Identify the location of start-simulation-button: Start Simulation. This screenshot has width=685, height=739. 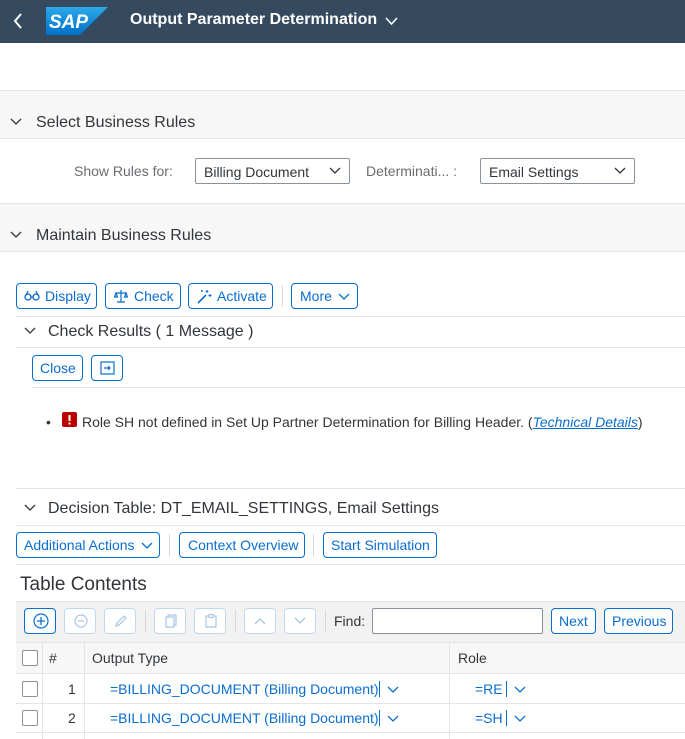
(380, 545).